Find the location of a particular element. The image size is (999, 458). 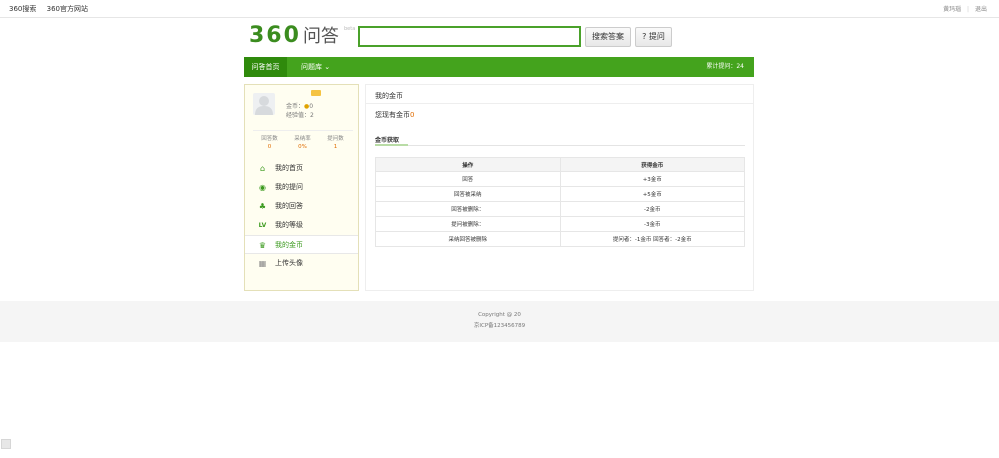

sidebar-item-my-coins: ♛ 我的金币 is located at coordinates (301, 244).